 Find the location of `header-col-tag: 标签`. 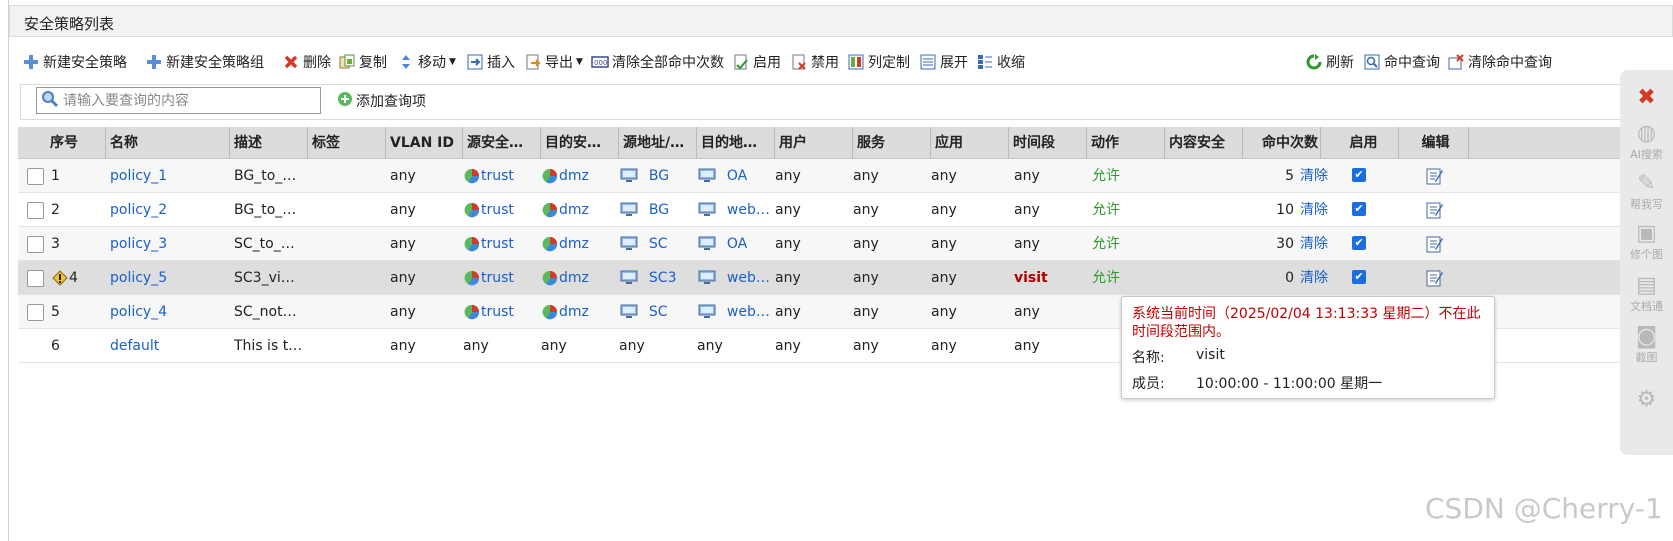

header-col-tag: 标签 is located at coordinates (348, 143).